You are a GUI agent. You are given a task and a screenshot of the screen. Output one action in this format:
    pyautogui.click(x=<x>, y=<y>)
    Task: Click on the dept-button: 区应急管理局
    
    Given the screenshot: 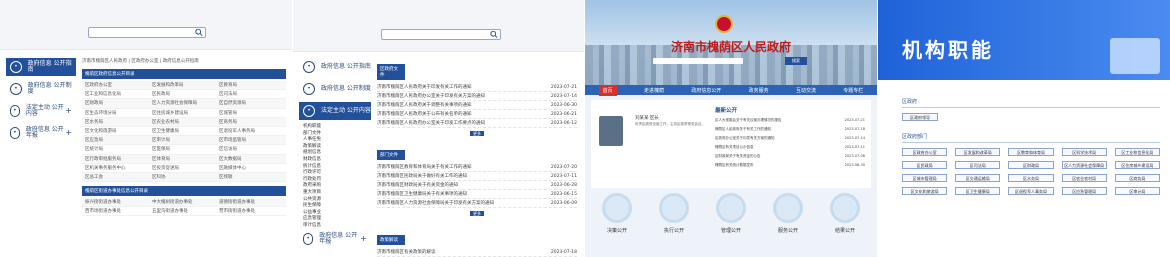 What is the action you would take?
    pyautogui.click(x=1084, y=191)
    